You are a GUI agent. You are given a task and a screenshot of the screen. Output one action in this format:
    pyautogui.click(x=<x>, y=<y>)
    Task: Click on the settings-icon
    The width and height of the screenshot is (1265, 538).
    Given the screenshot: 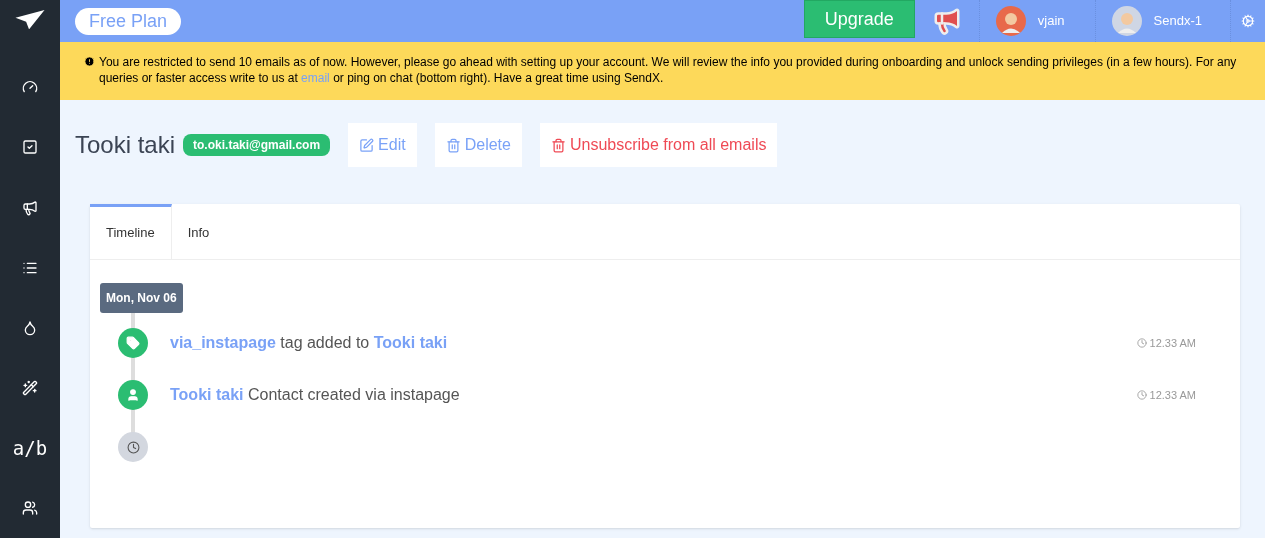 What is the action you would take?
    pyautogui.click(x=1248, y=21)
    